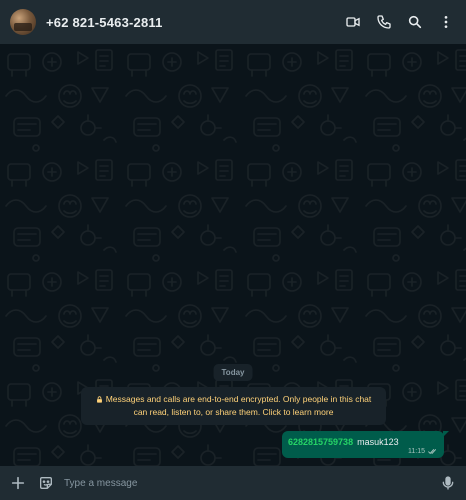 The width and height of the screenshot is (466, 500). I want to click on message-body: masuk123, so click(378, 442).